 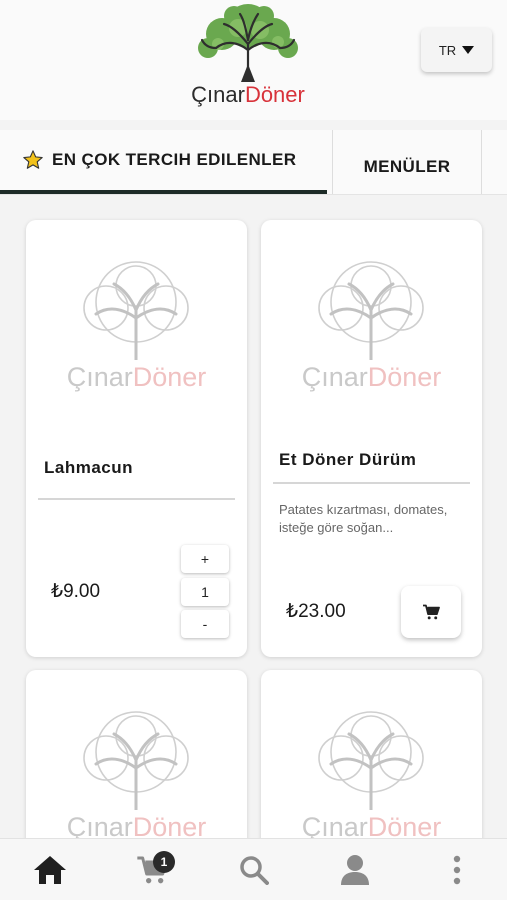 I want to click on product-price: ₺9.00, so click(x=76, y=591).